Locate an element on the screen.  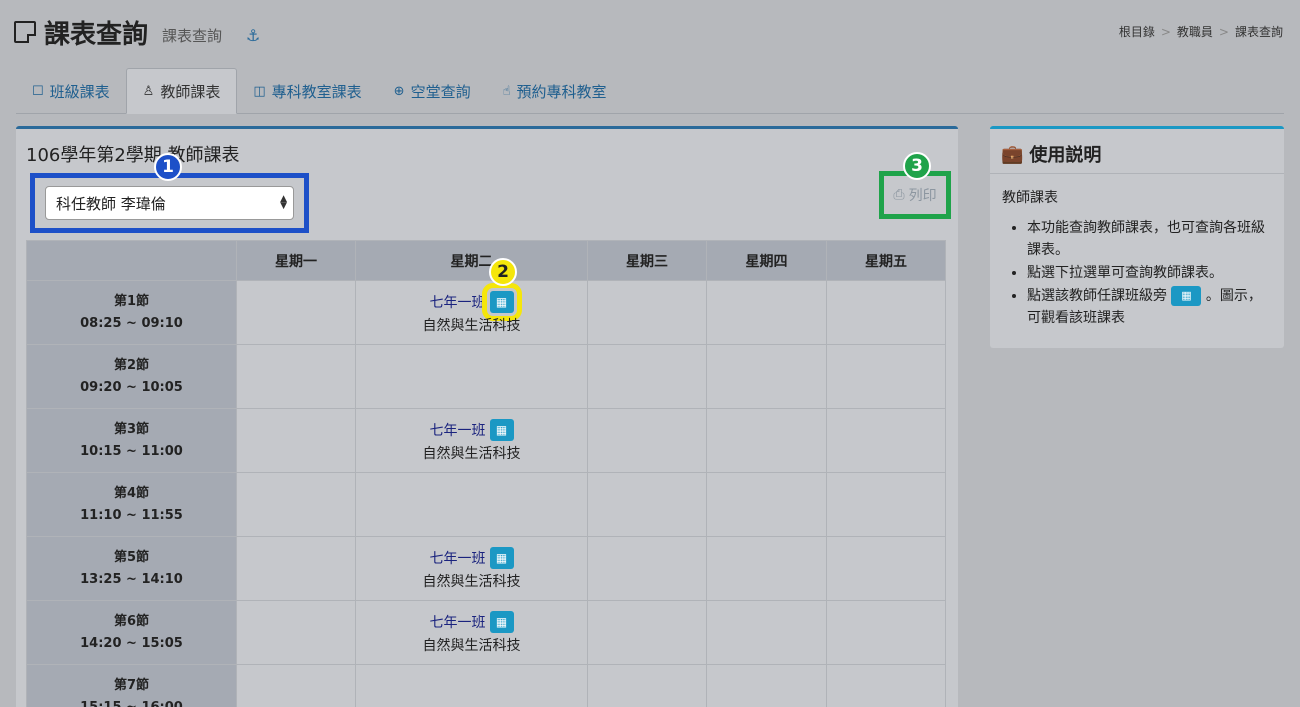
period-cell: 第3節 10:15 ~ 11:00 is located at coordinates (131, 440).